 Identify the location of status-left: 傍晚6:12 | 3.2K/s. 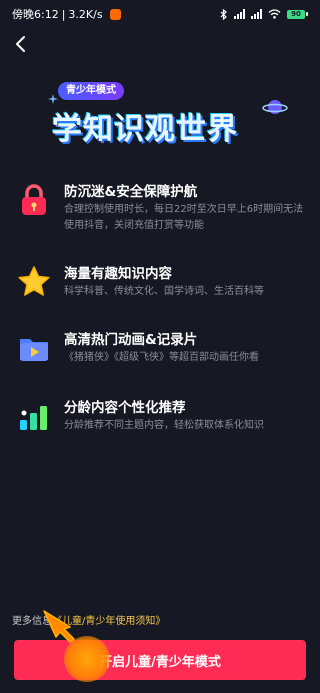
(66, 14).